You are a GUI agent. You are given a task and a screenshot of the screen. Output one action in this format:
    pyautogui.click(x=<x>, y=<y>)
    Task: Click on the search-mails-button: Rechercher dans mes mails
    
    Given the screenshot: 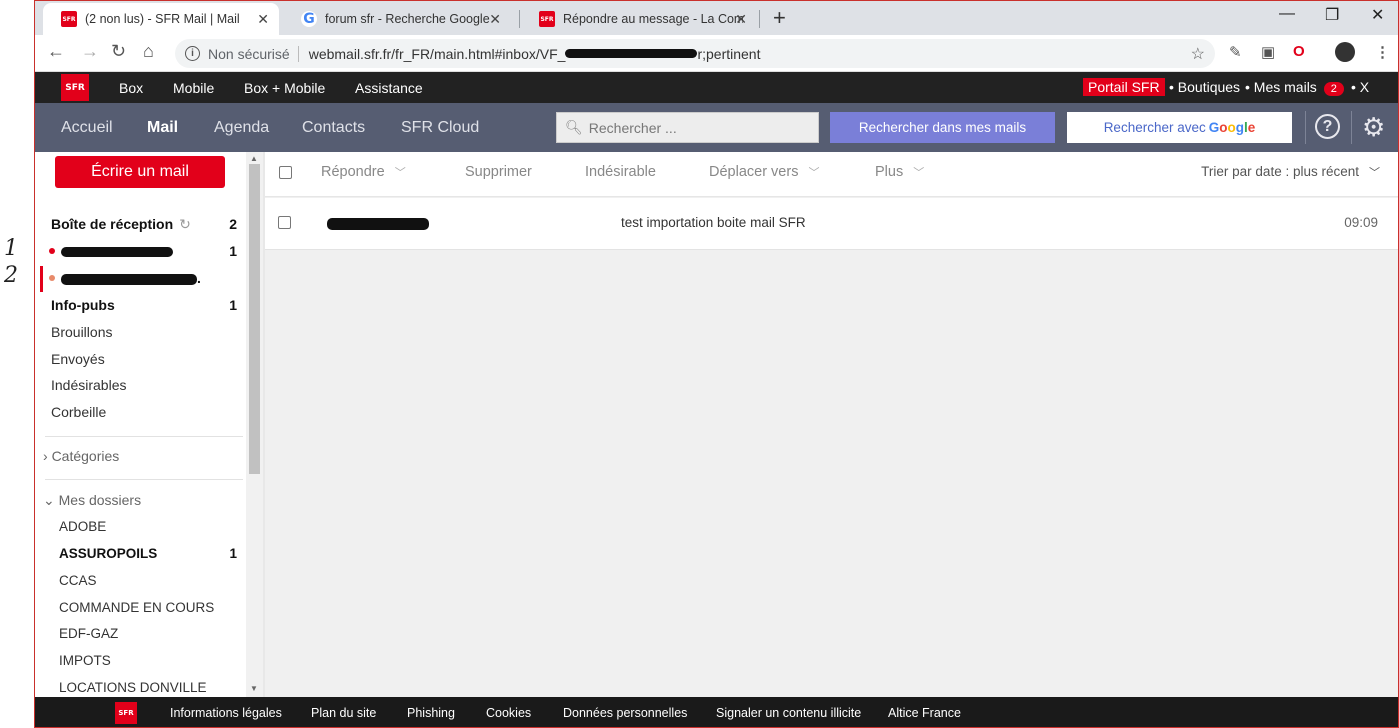 What is the action you would take?
    pyautogui.click(x=942, y=127)
    